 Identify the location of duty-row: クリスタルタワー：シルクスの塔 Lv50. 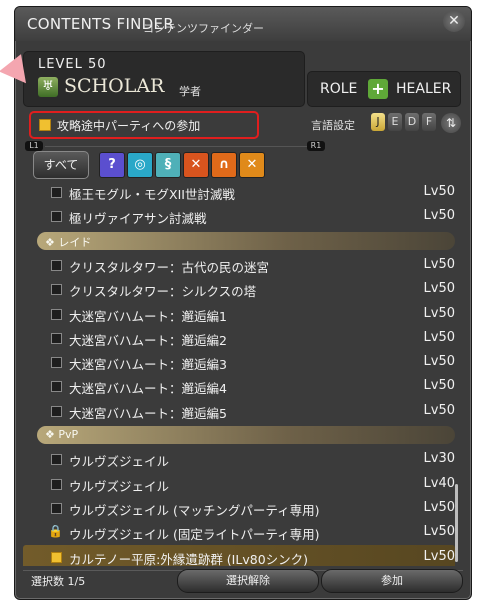
(239, 289).